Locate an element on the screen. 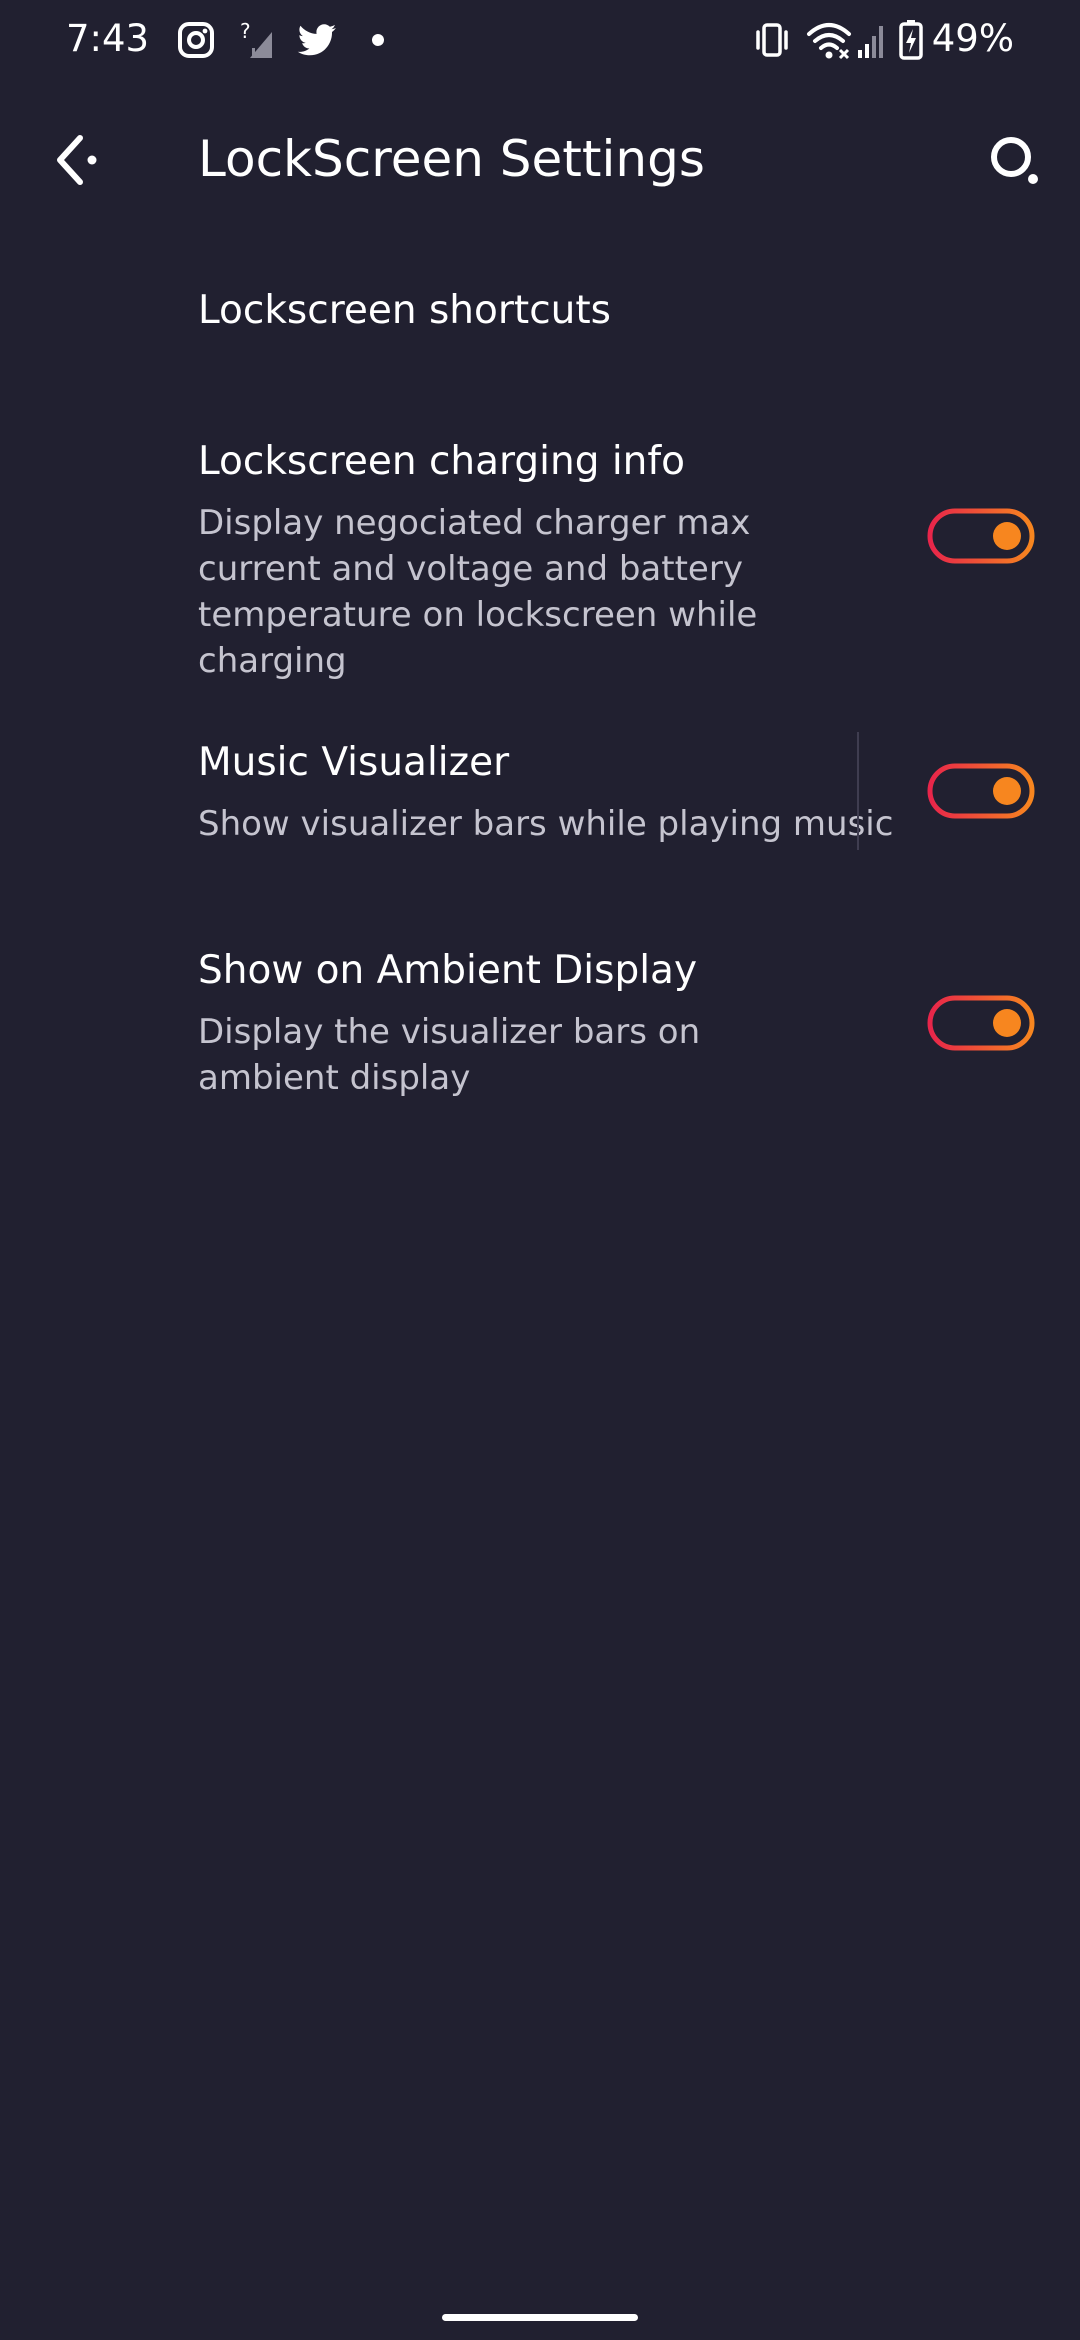  instagram-icon is located at coordinates (196, 40).